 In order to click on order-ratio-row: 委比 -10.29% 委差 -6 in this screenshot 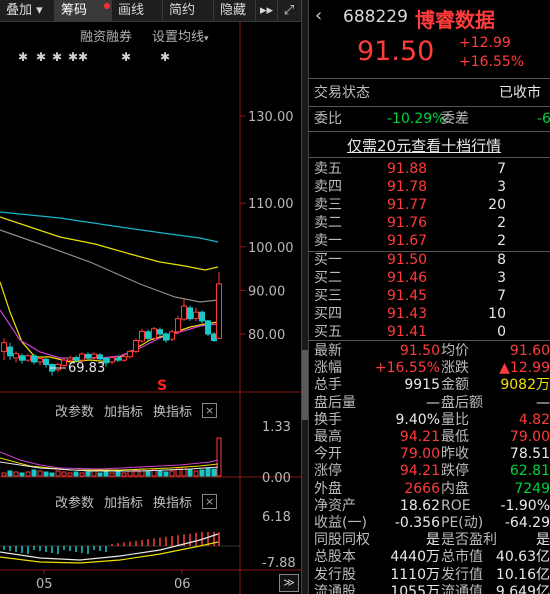, I will do `click(429, 119)`.